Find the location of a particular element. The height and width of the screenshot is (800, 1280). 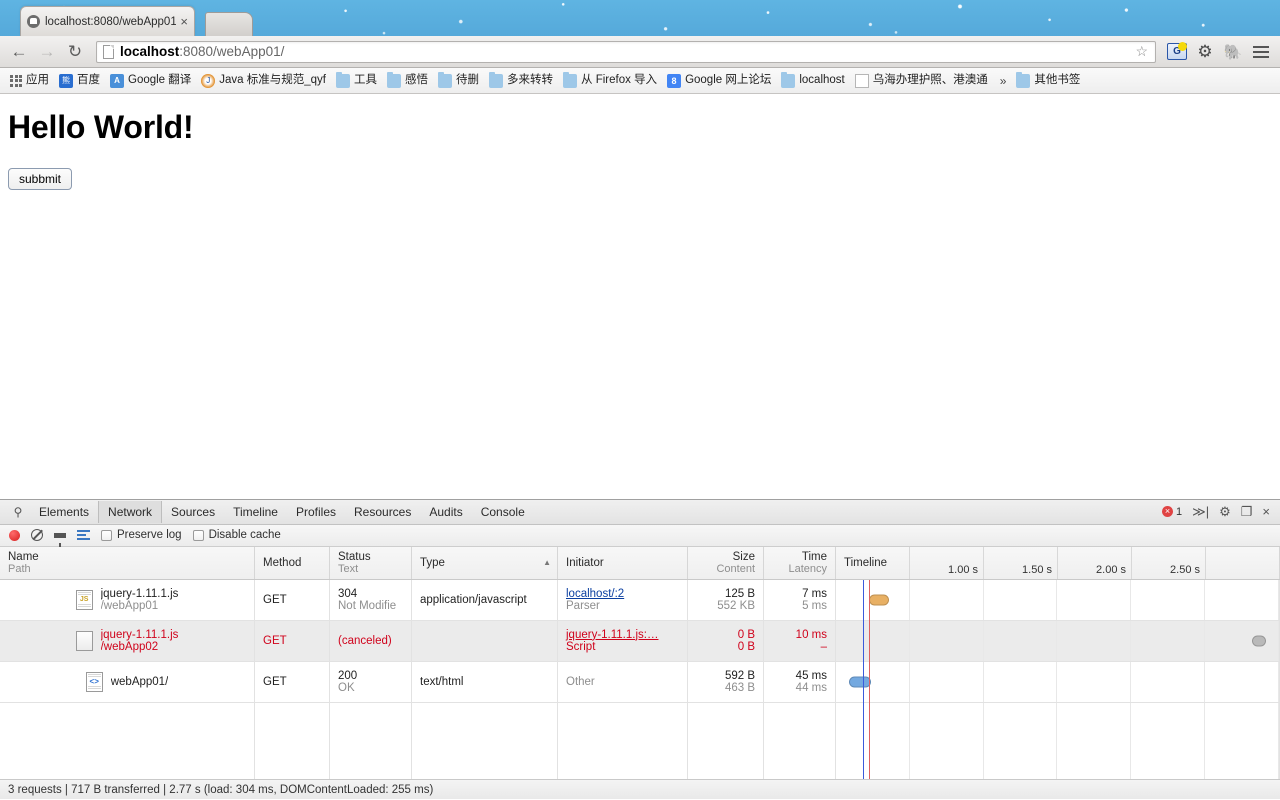

size-transferred: 0 B is located at coordinates (746, 634).